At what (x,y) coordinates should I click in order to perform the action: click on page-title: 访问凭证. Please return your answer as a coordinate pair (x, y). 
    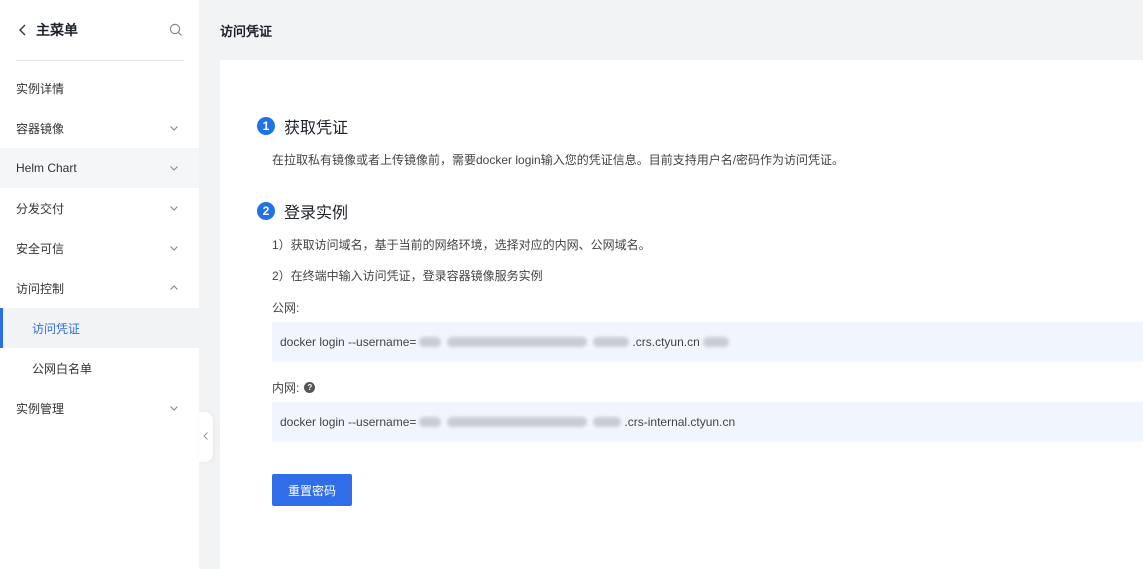
    Looking at the image, I should click on (246, 31).